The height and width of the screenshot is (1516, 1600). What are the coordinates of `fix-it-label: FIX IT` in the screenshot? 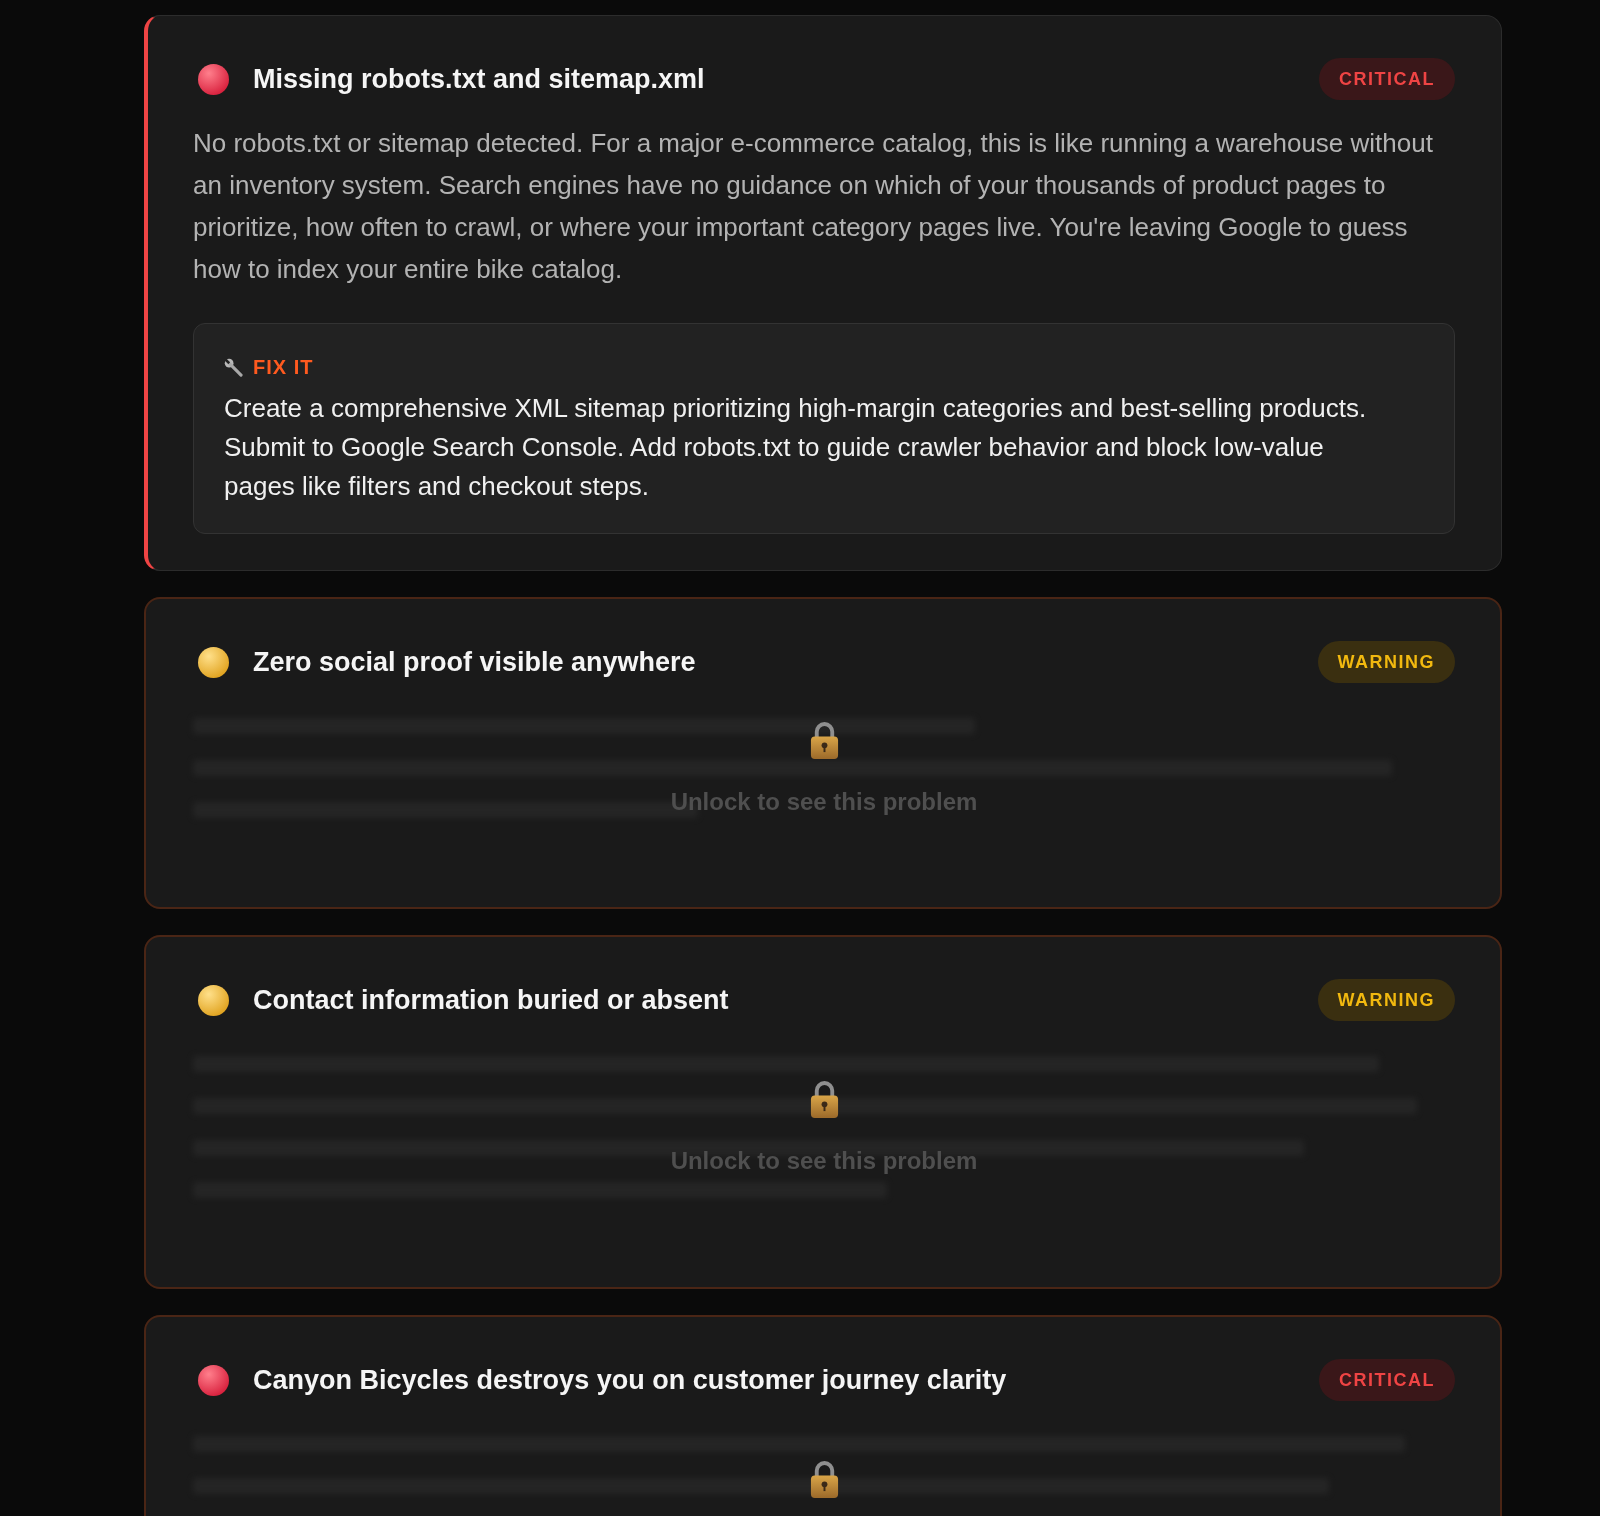 It's located at (283, 367).